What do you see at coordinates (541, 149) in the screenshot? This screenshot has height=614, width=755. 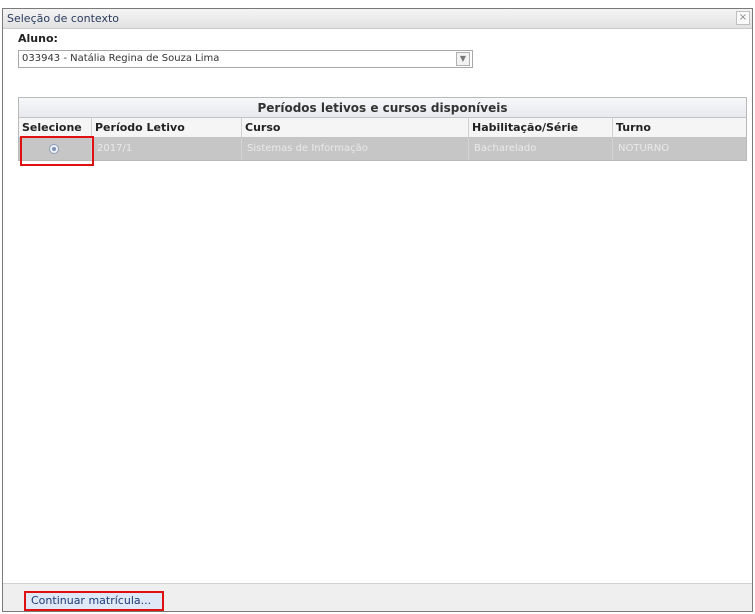 I see `cell-habilitacao: Bacharelado` at bounding box center [541, 149].